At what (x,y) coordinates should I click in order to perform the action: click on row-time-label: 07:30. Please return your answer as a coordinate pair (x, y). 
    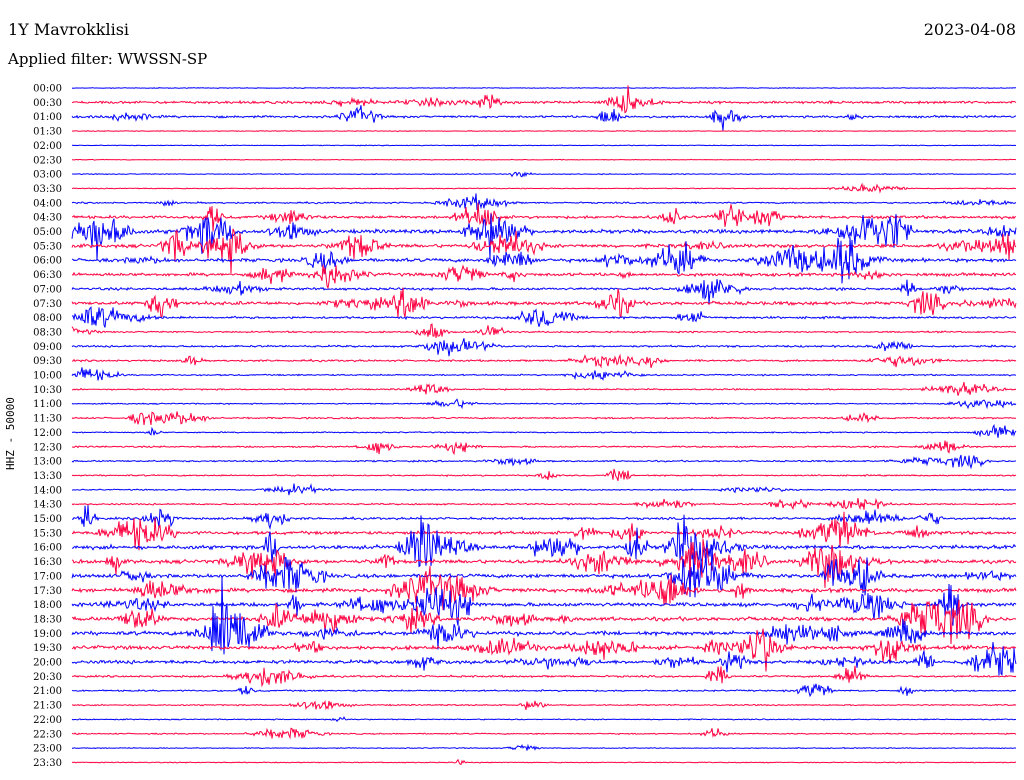
    Looking at the image, I should click on (47, 304).